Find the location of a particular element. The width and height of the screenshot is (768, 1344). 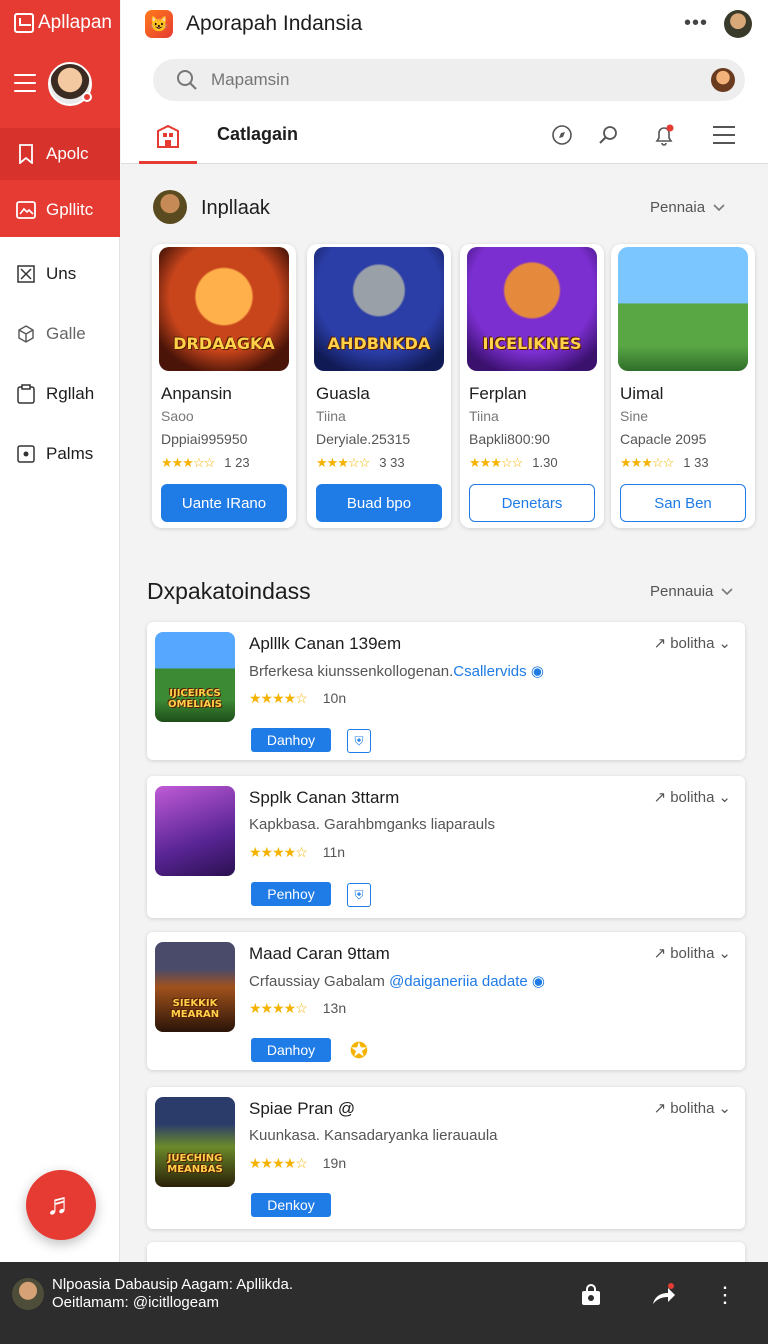

sort-dropdown: Pennauia is located at coordinates (691, 591).